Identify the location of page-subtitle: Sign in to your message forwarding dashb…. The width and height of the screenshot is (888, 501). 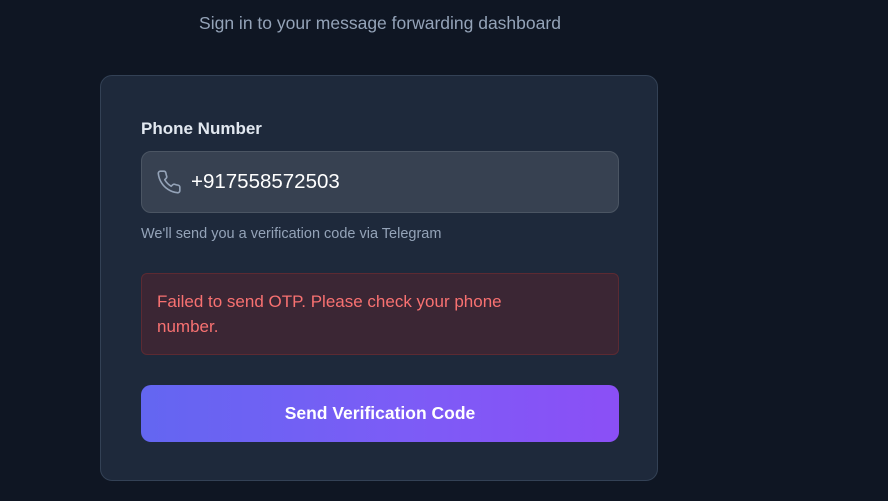
(380, 23).